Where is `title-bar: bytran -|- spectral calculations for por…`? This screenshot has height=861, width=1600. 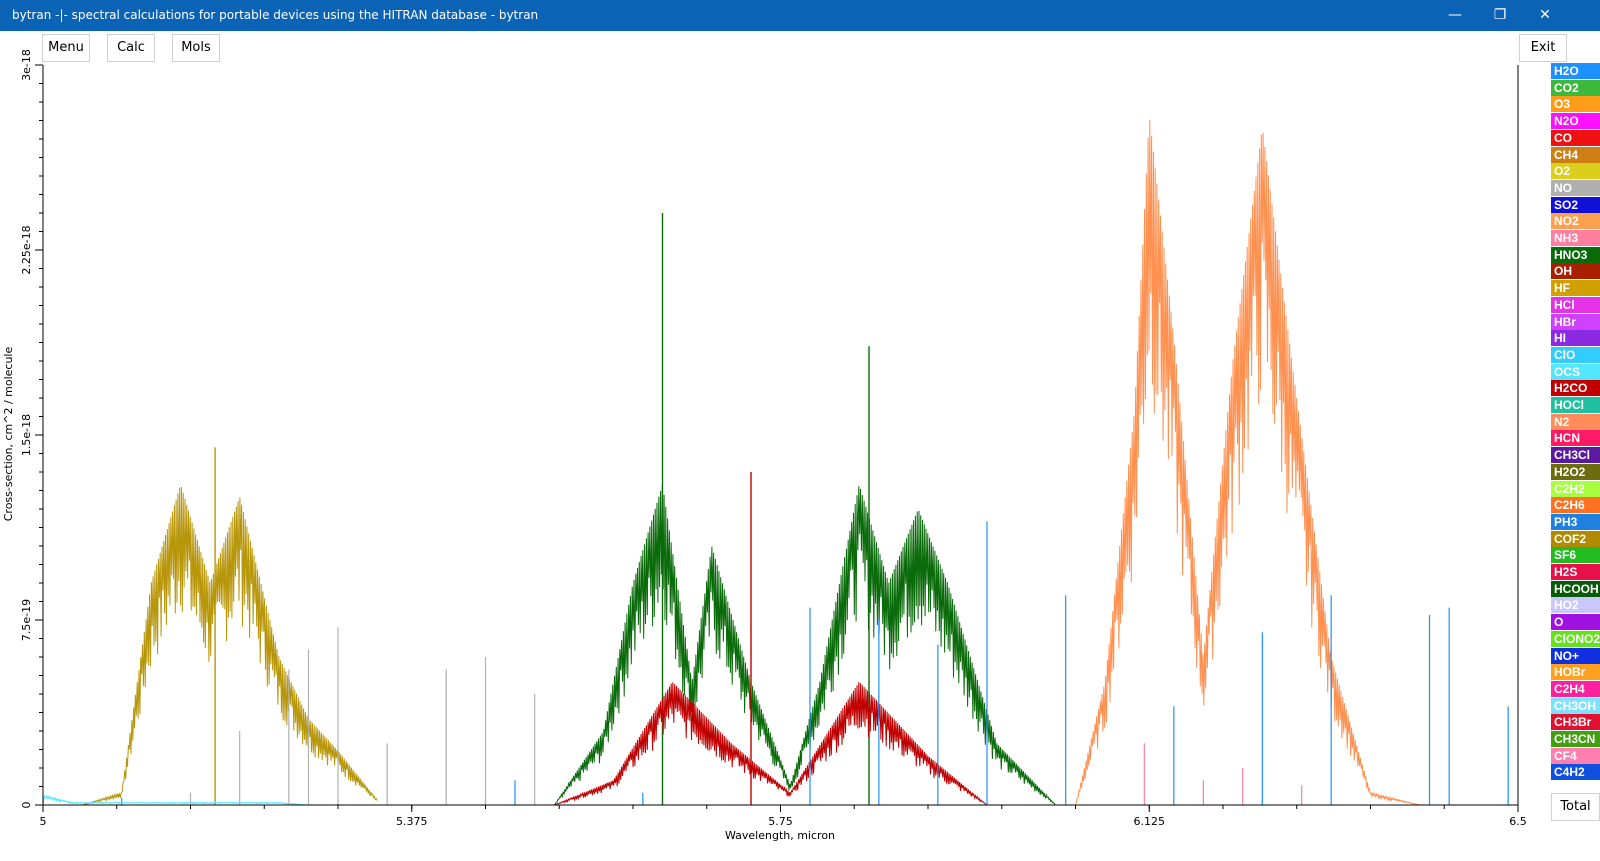 title-bar: bytran -|- spectral calculations for por… is located at coordinates (800, 15).